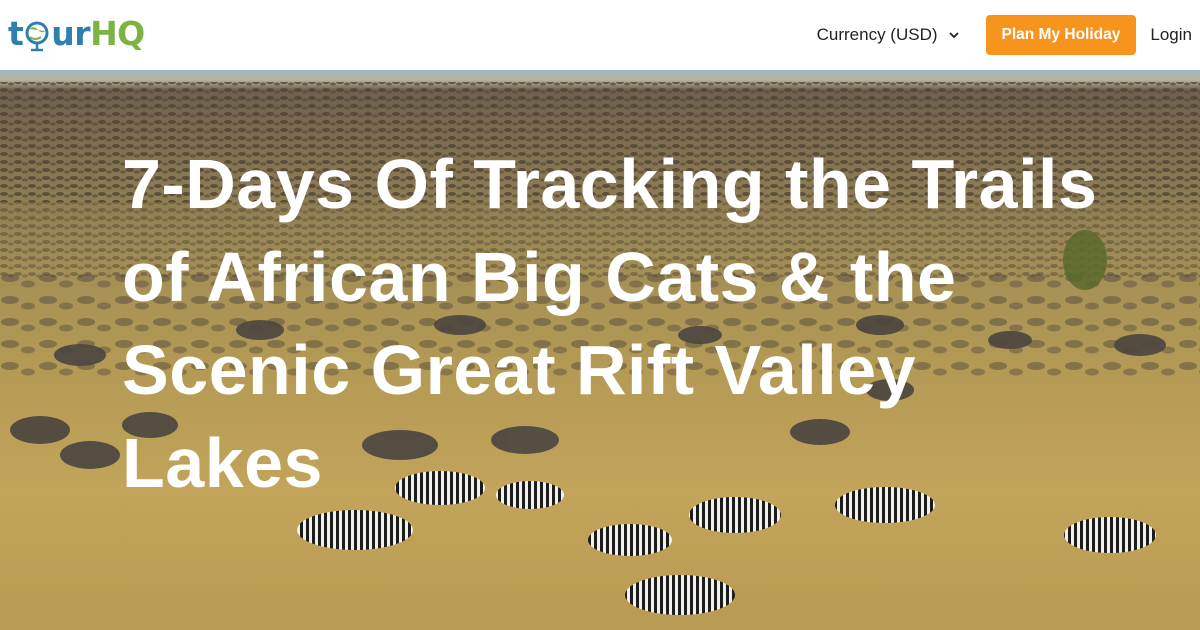  Describe the element at coordinates (1061, 35) in the screenshot. I see `plan-my-holiday-button: Plan My Holiday` at that location.